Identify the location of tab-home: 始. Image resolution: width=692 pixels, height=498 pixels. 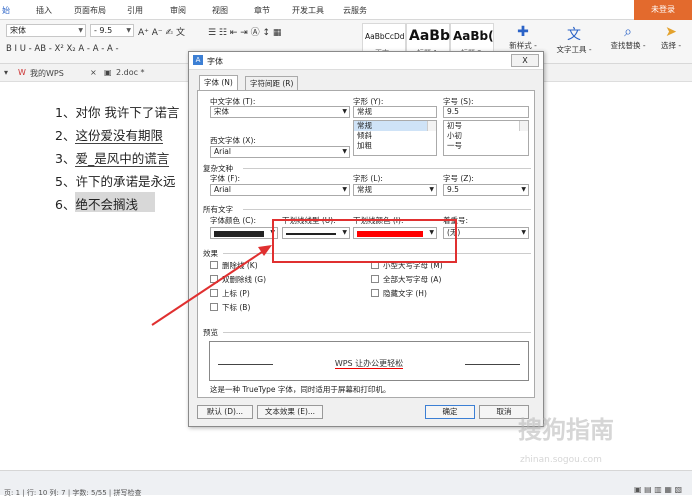
(6, 10).